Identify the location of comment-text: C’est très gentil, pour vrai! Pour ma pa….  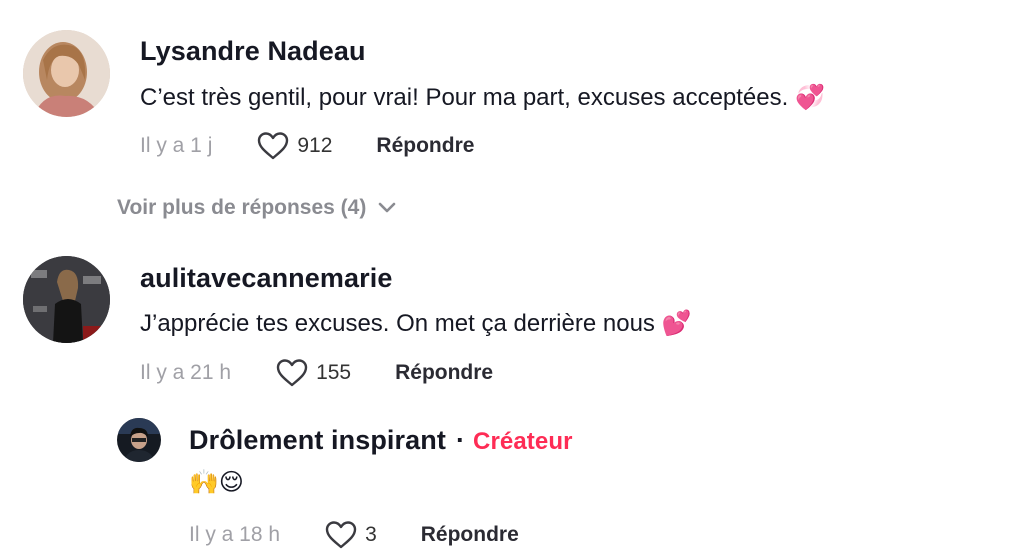
(482, 97).